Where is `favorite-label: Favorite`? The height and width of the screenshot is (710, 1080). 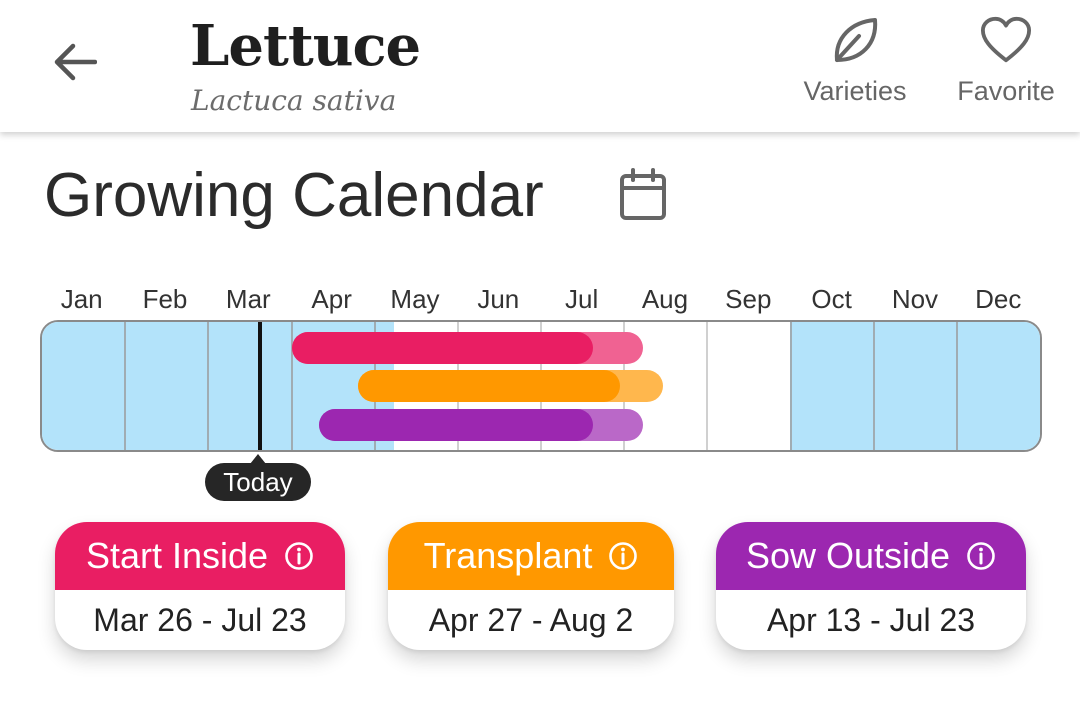 favorite-label: Favorite is located at coordinates (1006, 91).